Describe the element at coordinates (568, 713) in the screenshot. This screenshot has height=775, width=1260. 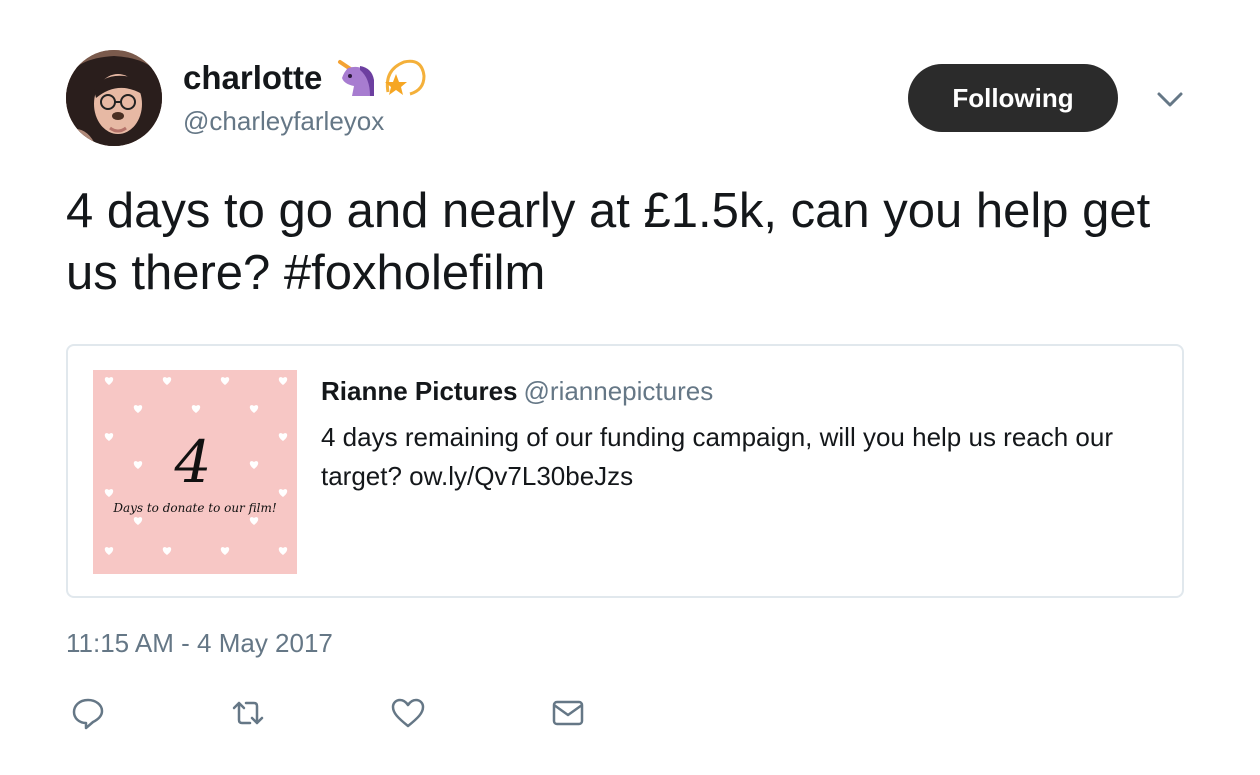
I see `message-icon` at that location.